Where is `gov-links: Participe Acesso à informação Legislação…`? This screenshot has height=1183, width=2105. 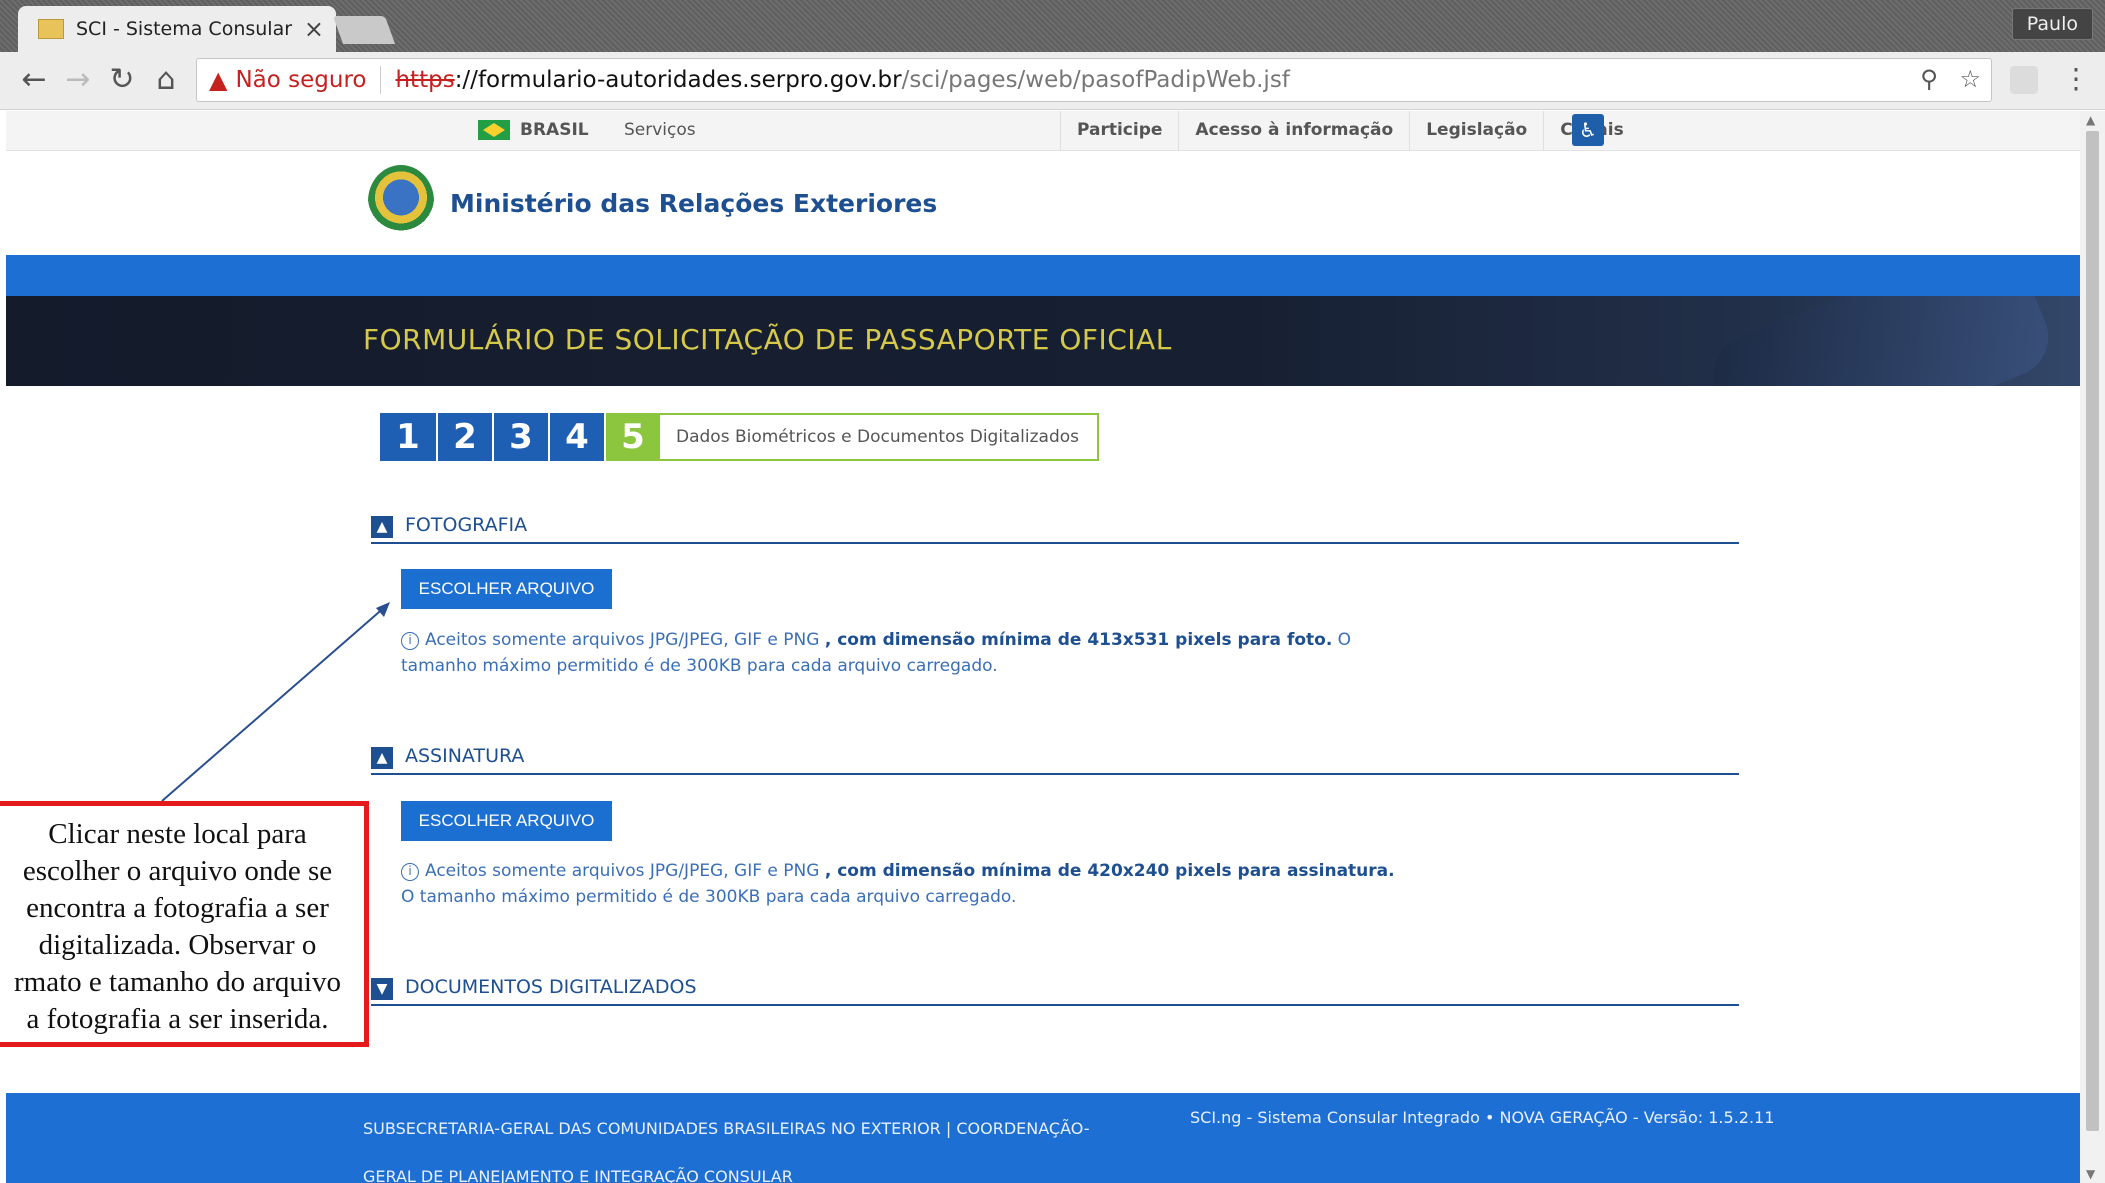 gov-links: Participe Acesso à informação Legislação… is located at coordinates (1350, 131).